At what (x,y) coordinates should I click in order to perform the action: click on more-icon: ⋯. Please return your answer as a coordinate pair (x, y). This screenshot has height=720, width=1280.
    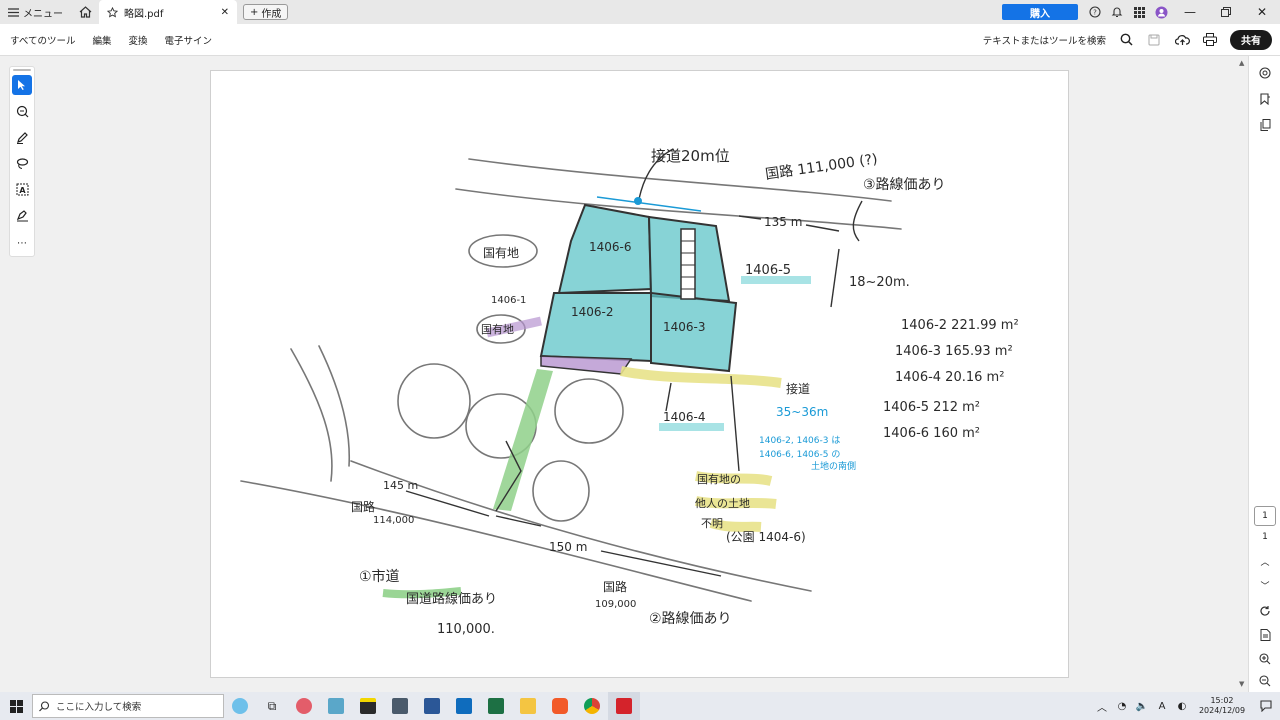
    Looking at the image, I should click on (22, 243).